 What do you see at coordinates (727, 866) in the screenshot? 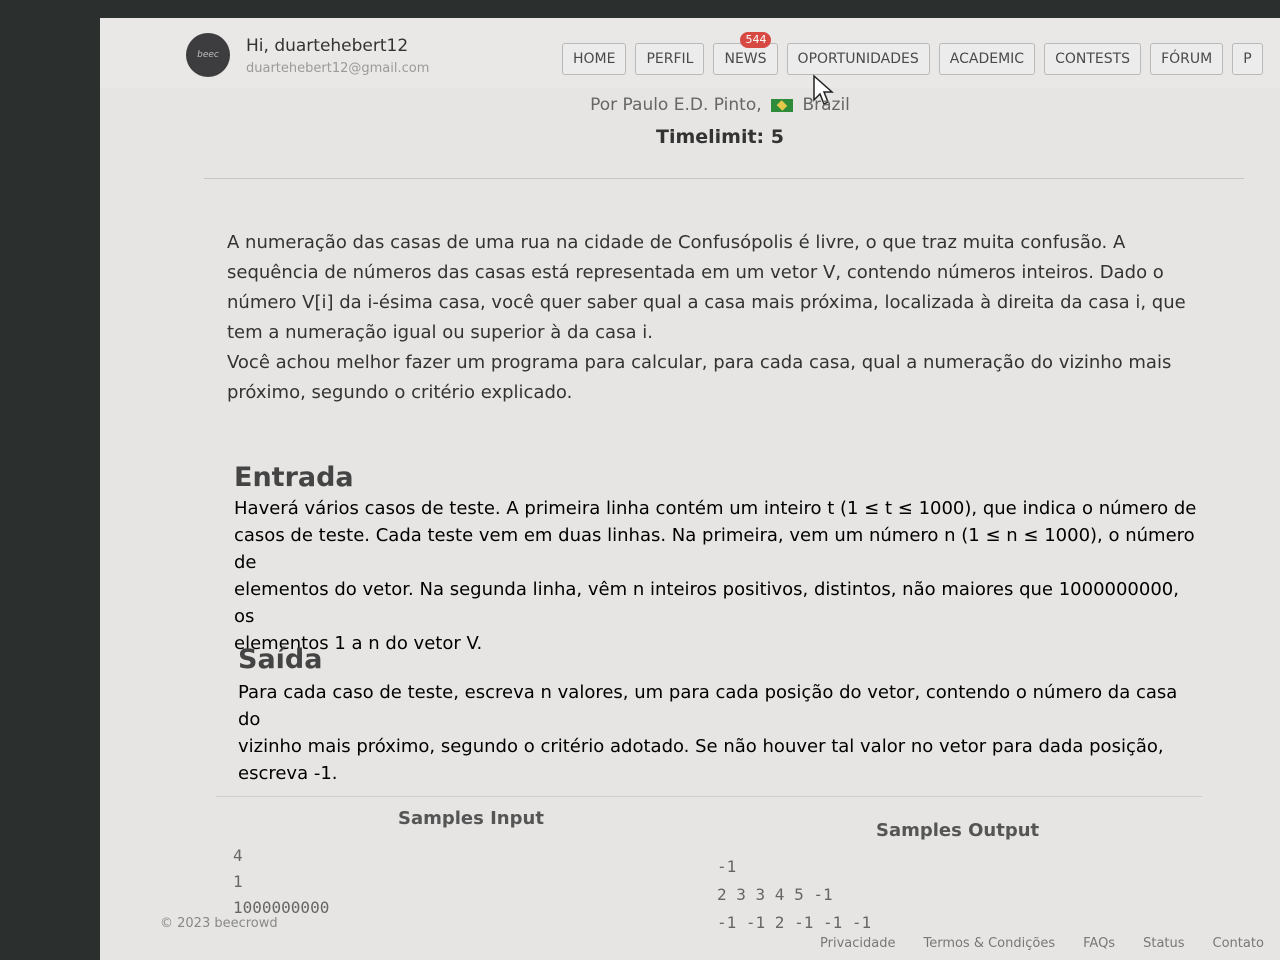
I see `sample-output-line: -1` at bounding box center [727, 866].